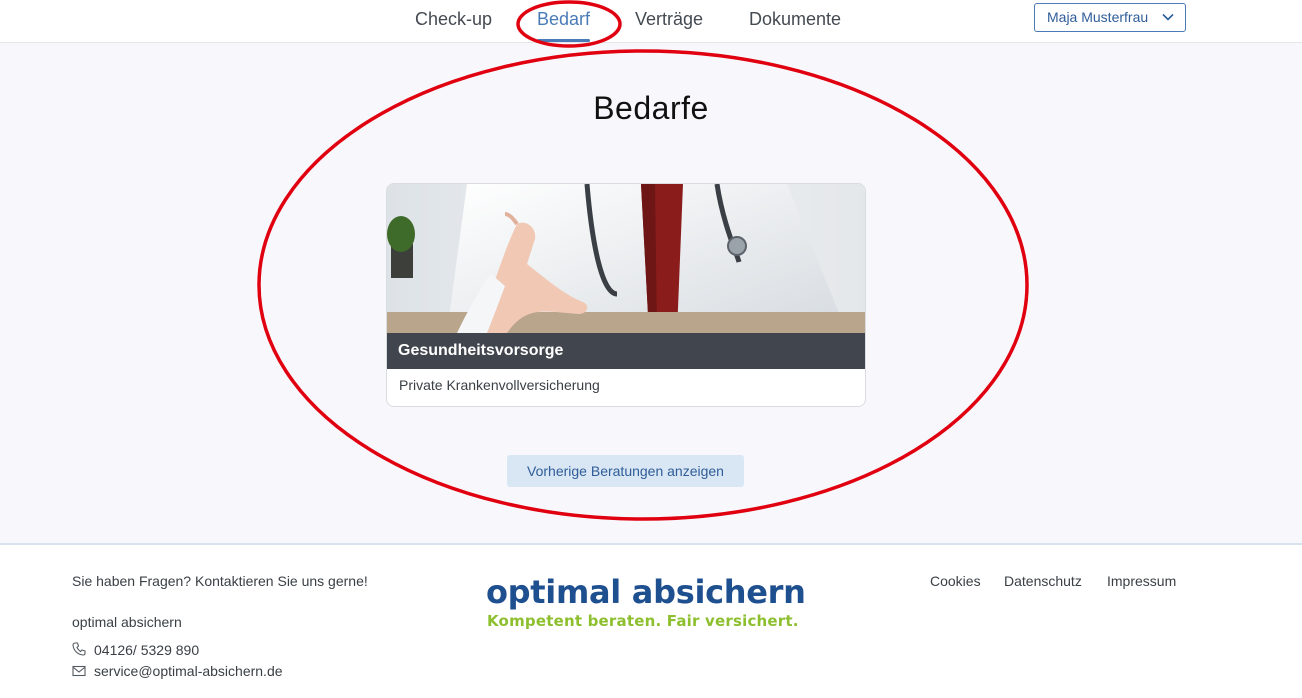 This screenshot has height=698, width=1302. What do you see at coordinates (669, 21) in the screenshot?
I see `nav-tab-vertraege: Verträge` at bounding box center [669, 21].